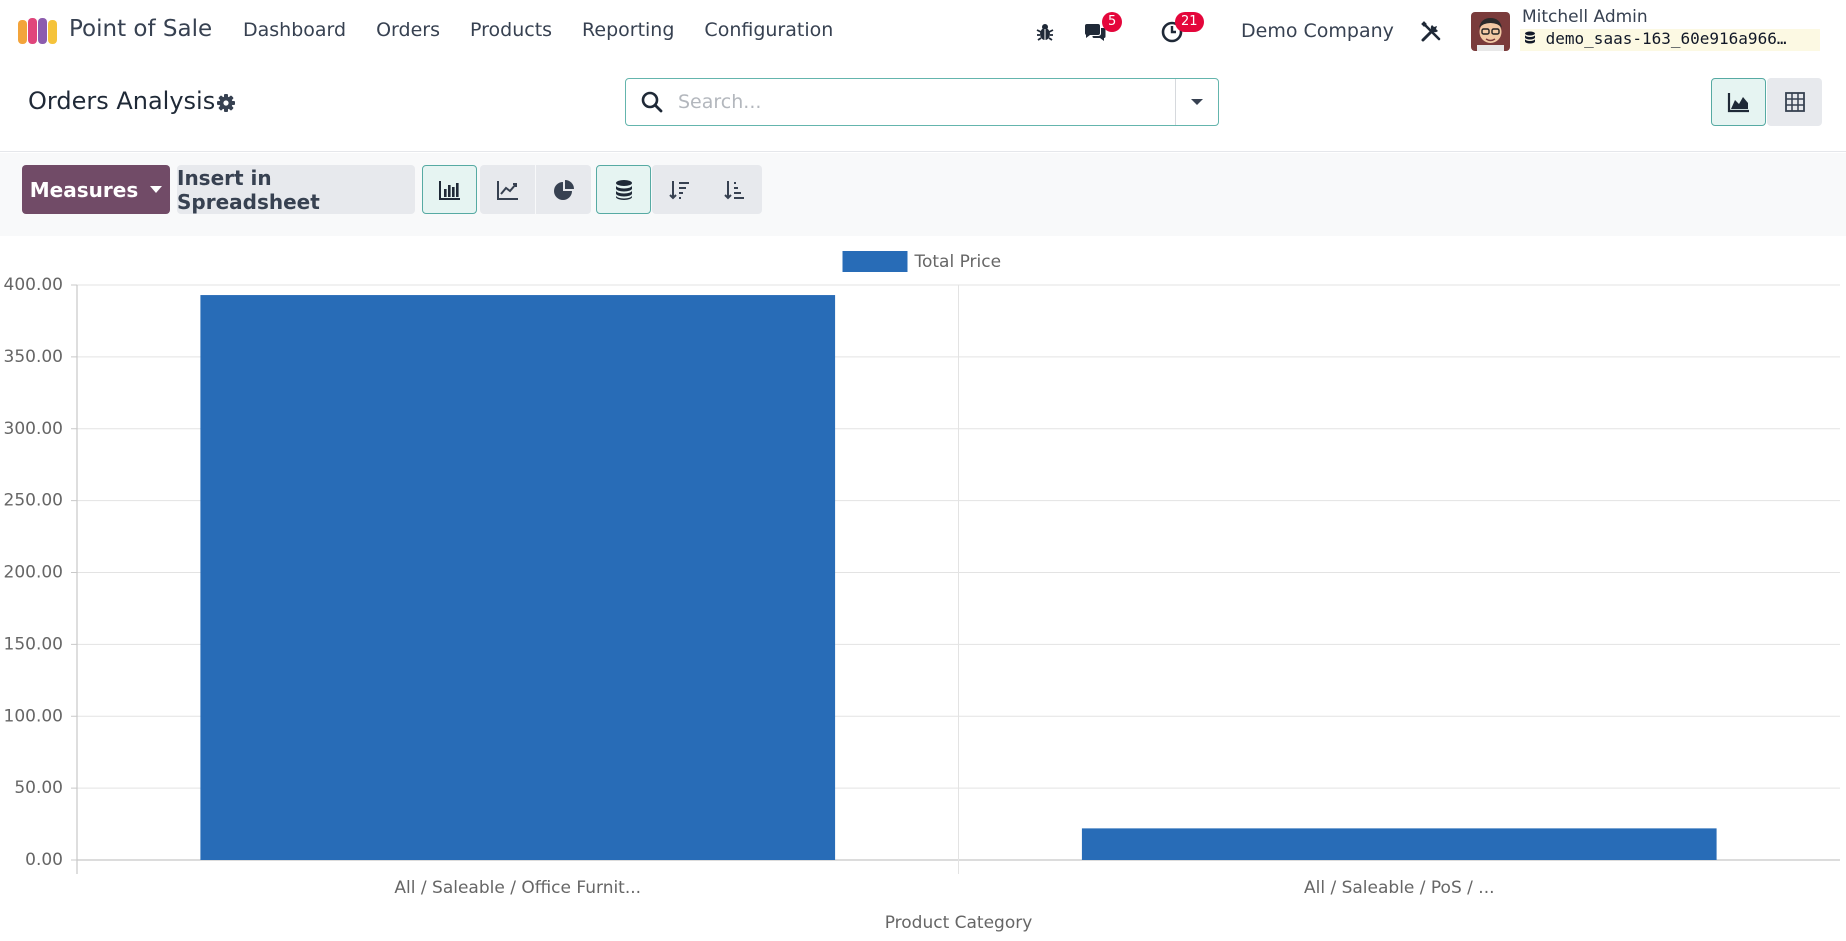 Image resolution: width=1846 pixels, height=941 pixels. What do you see at coordinates (652, 102) in the screenshot?
I see `search-icon` at bounding box center [652, 102].